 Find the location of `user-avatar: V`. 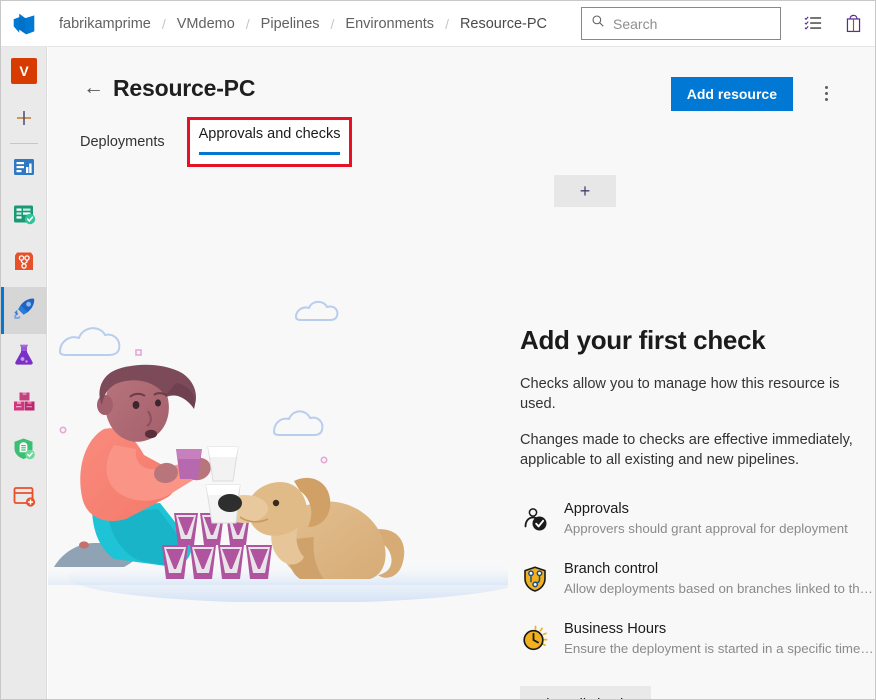

user-avatar: V is located at coordinates (24, 70).